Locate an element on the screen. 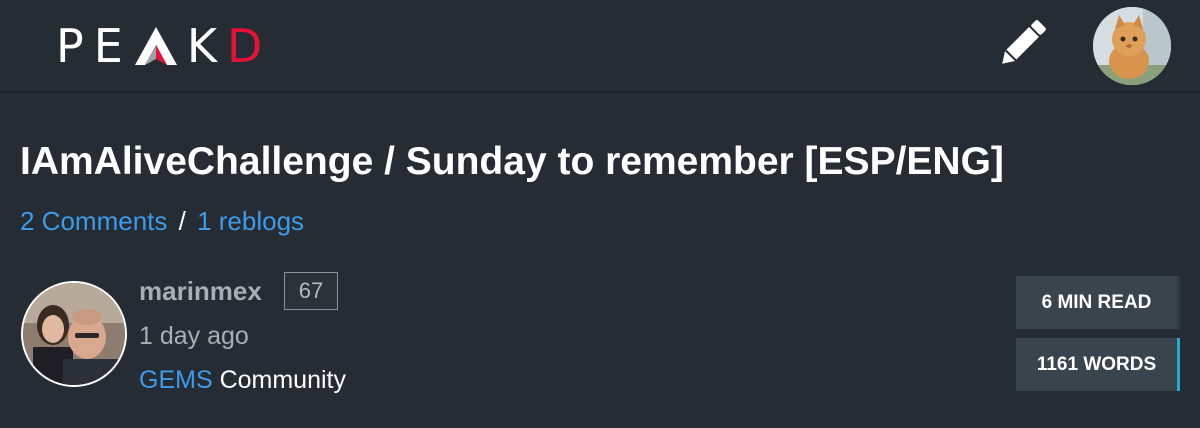  logo-text-k: K is located at coordinates (206, 46).